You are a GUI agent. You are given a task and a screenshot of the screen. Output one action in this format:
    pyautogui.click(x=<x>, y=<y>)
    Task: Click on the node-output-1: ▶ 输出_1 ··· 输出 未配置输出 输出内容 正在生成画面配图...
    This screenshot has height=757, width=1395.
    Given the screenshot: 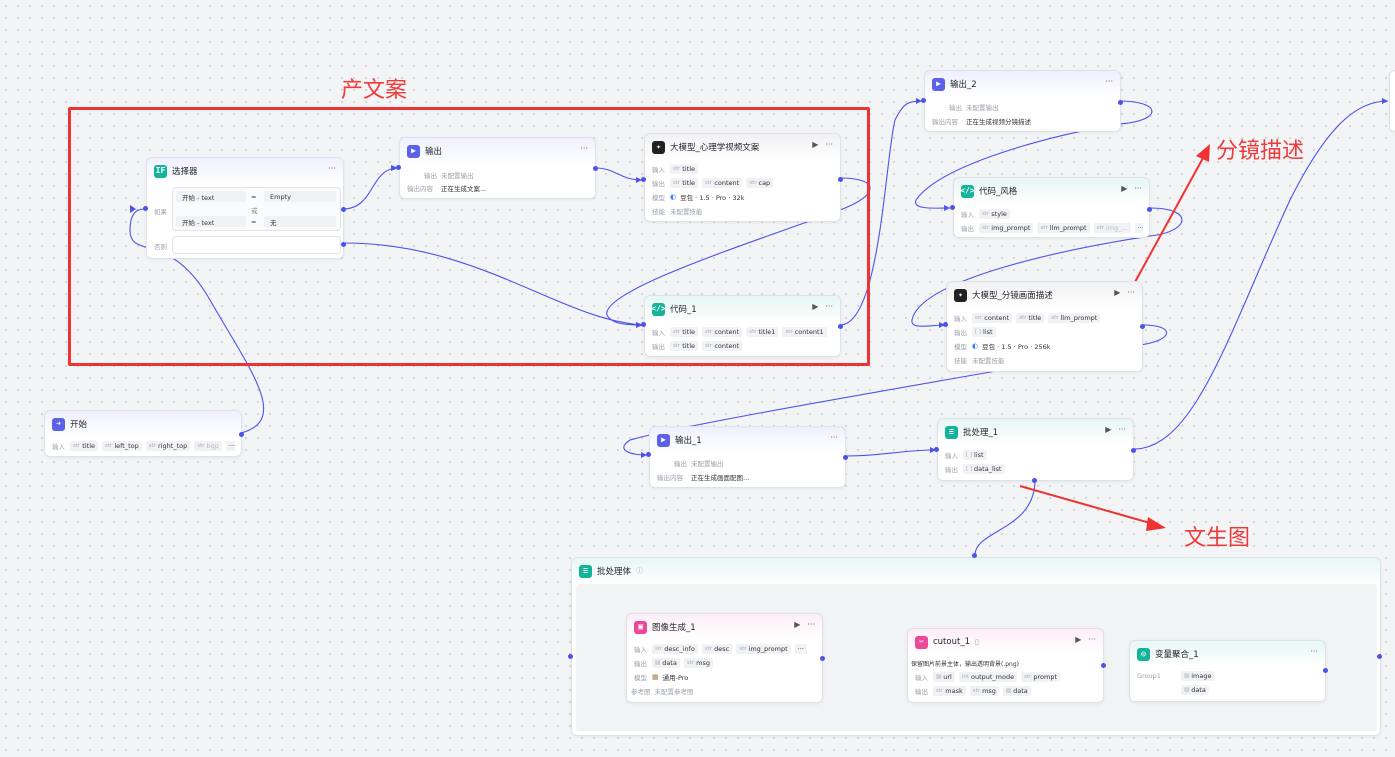 What is the action you would take?
    pyautogui.click(x=748, y=457)
    